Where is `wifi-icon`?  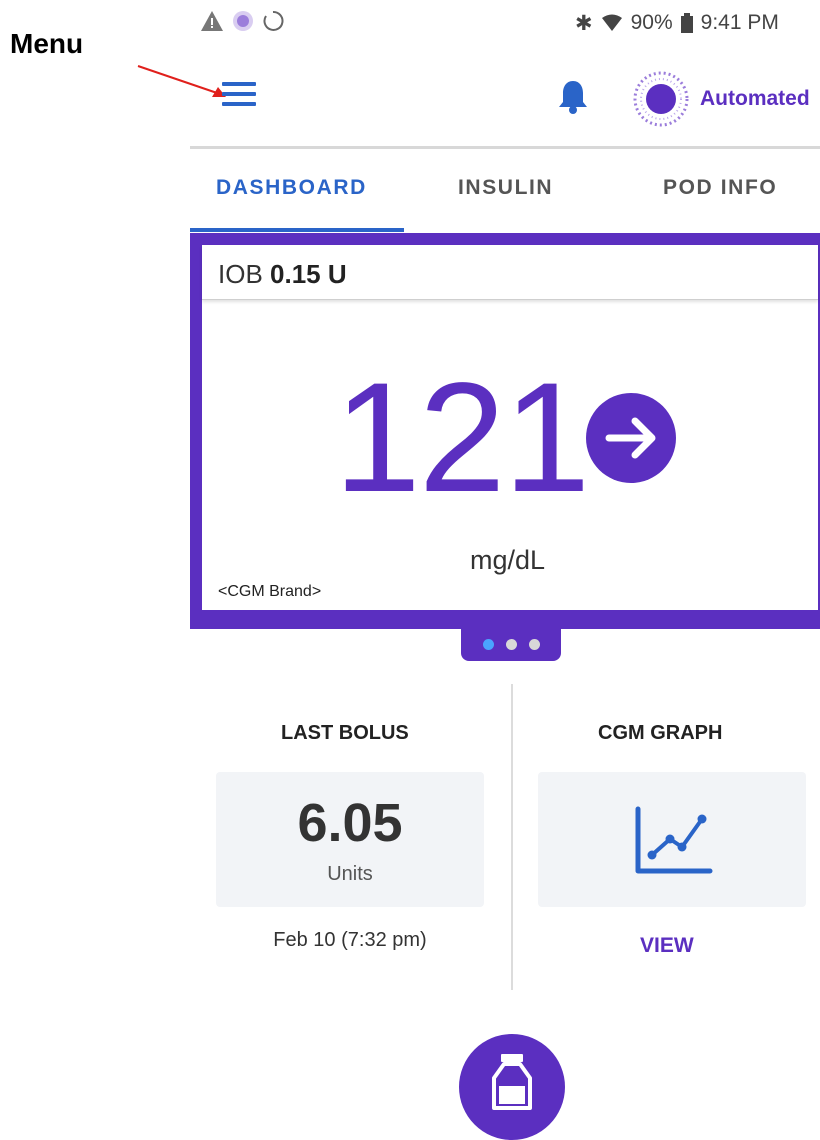 wifi-icon is located at coordinates (611, 22).